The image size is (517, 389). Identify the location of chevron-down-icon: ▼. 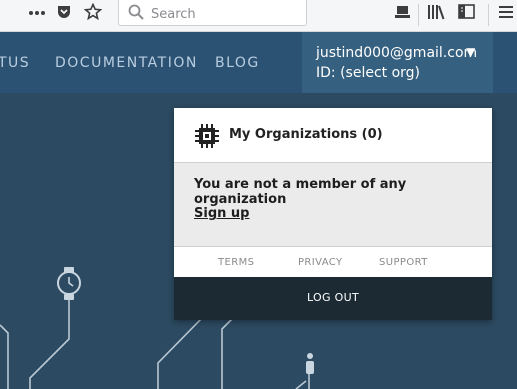
(470, 52).